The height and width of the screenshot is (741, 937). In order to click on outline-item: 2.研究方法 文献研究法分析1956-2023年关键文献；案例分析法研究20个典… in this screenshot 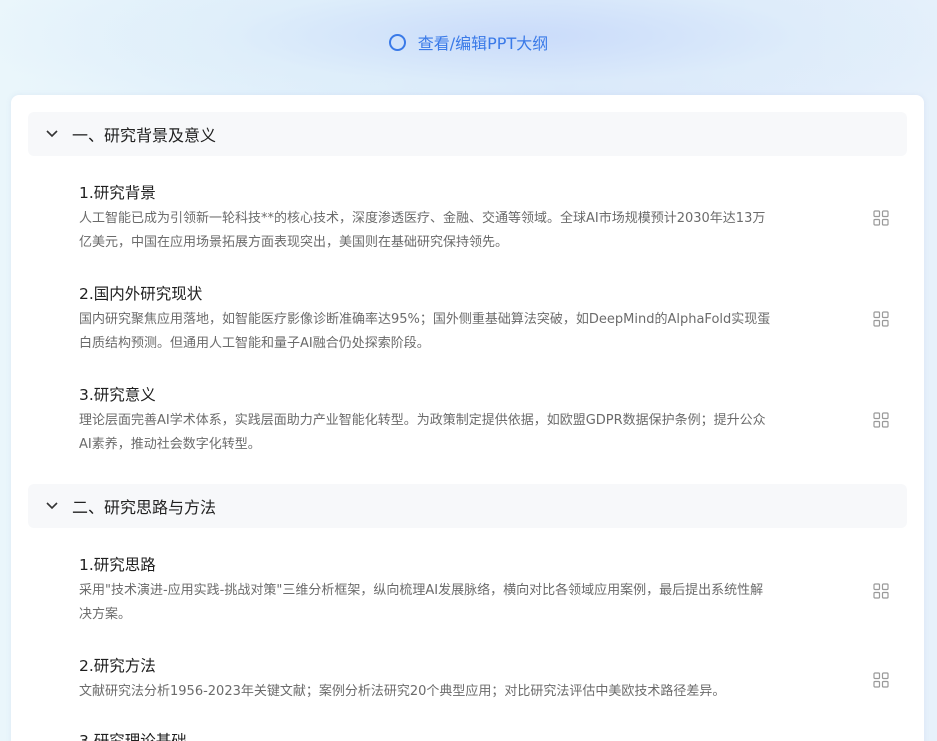, I will do `click(471, 679)`.